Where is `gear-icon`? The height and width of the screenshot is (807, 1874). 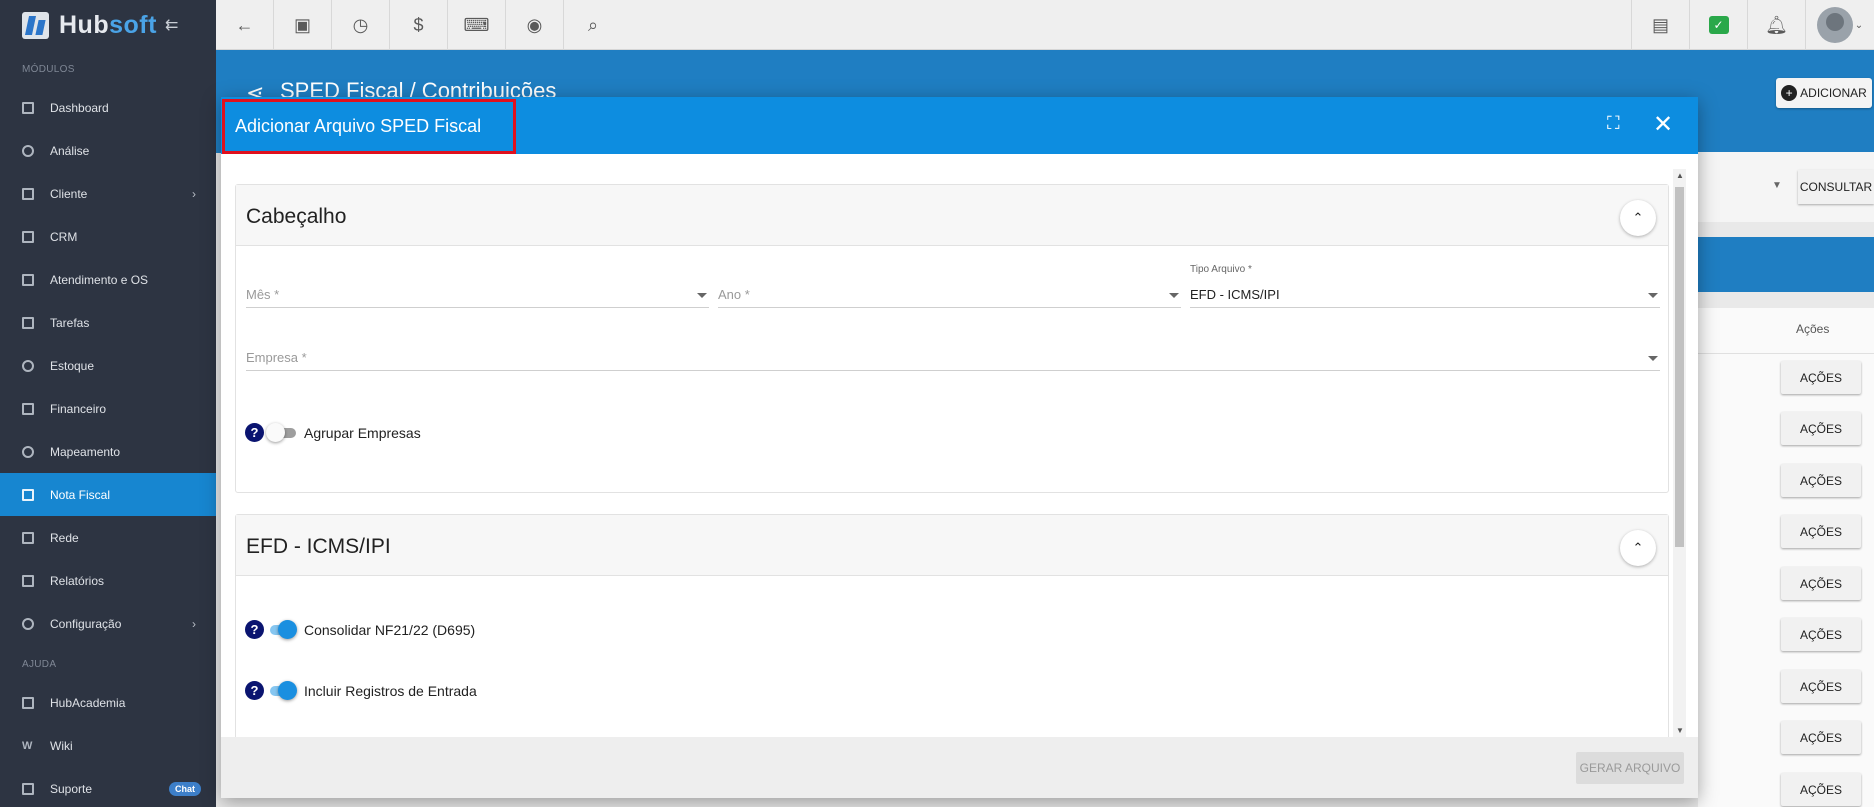 gear-icon is located at coordinates (28, 623).